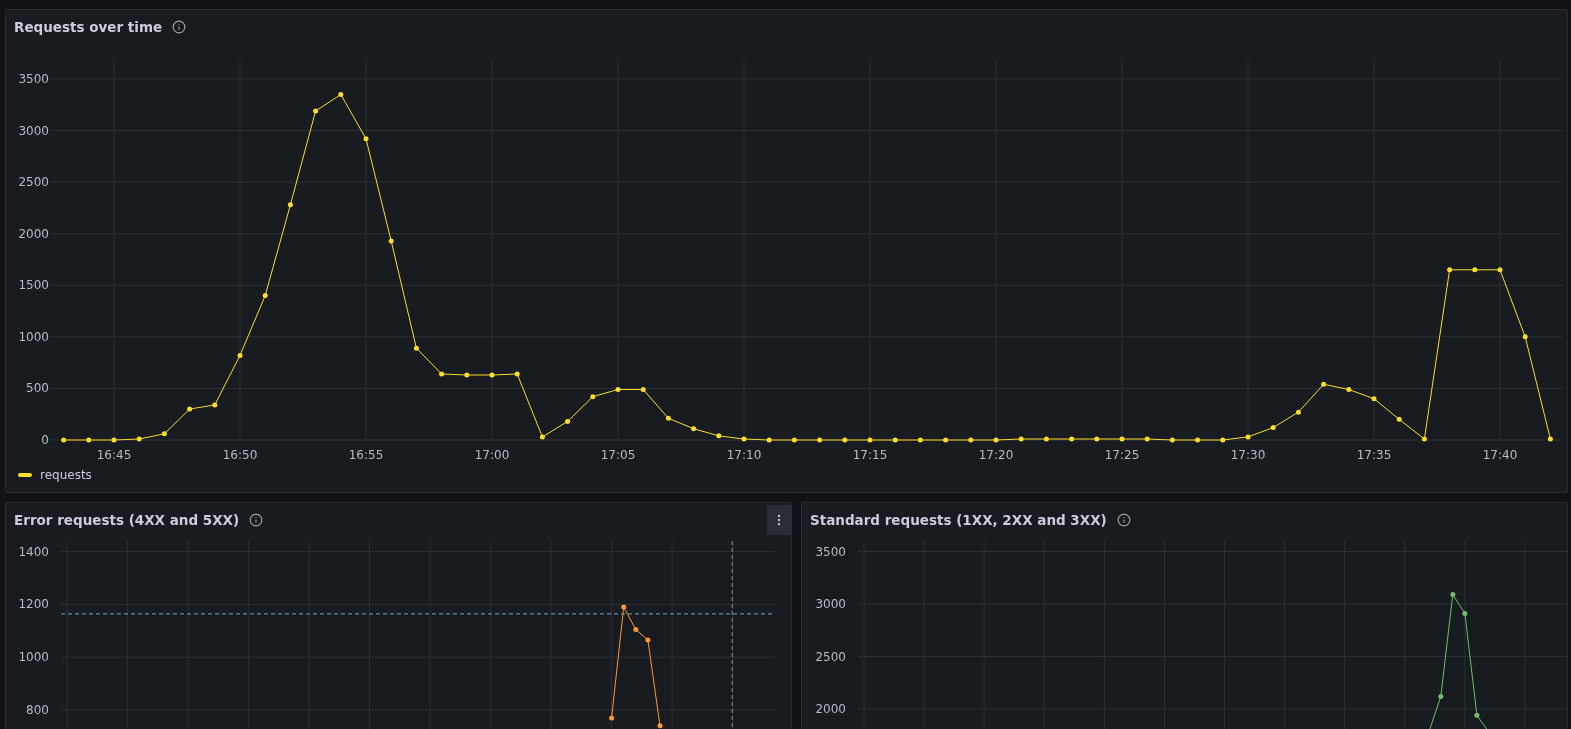 This screenshot has width=1571, height=729. I want to click on axis-label: 1200, so click(33, 604).